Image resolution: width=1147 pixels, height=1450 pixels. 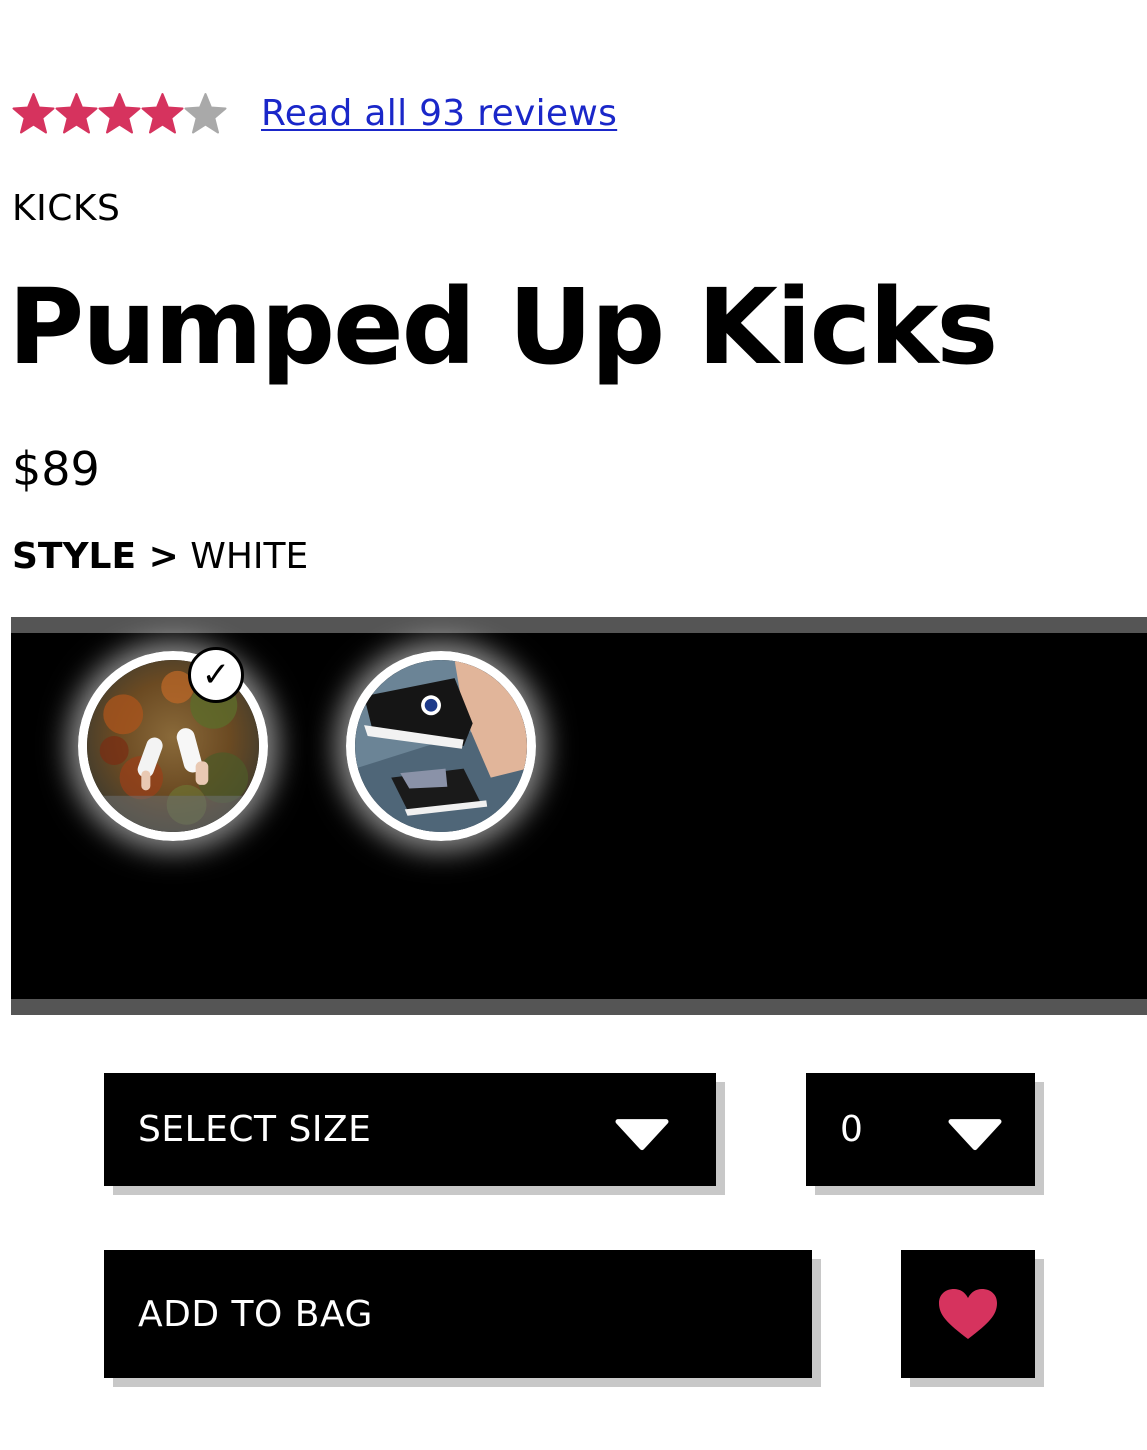 What do you see at coordinates (255, 1314) in the screenshot?
I see `add-to-bag-label: ADD TO BAG` at bounding box center [255, 1314].